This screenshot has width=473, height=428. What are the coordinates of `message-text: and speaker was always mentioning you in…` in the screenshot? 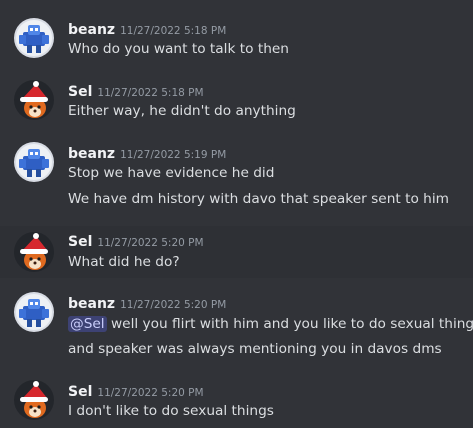 It's located at (255, 349).